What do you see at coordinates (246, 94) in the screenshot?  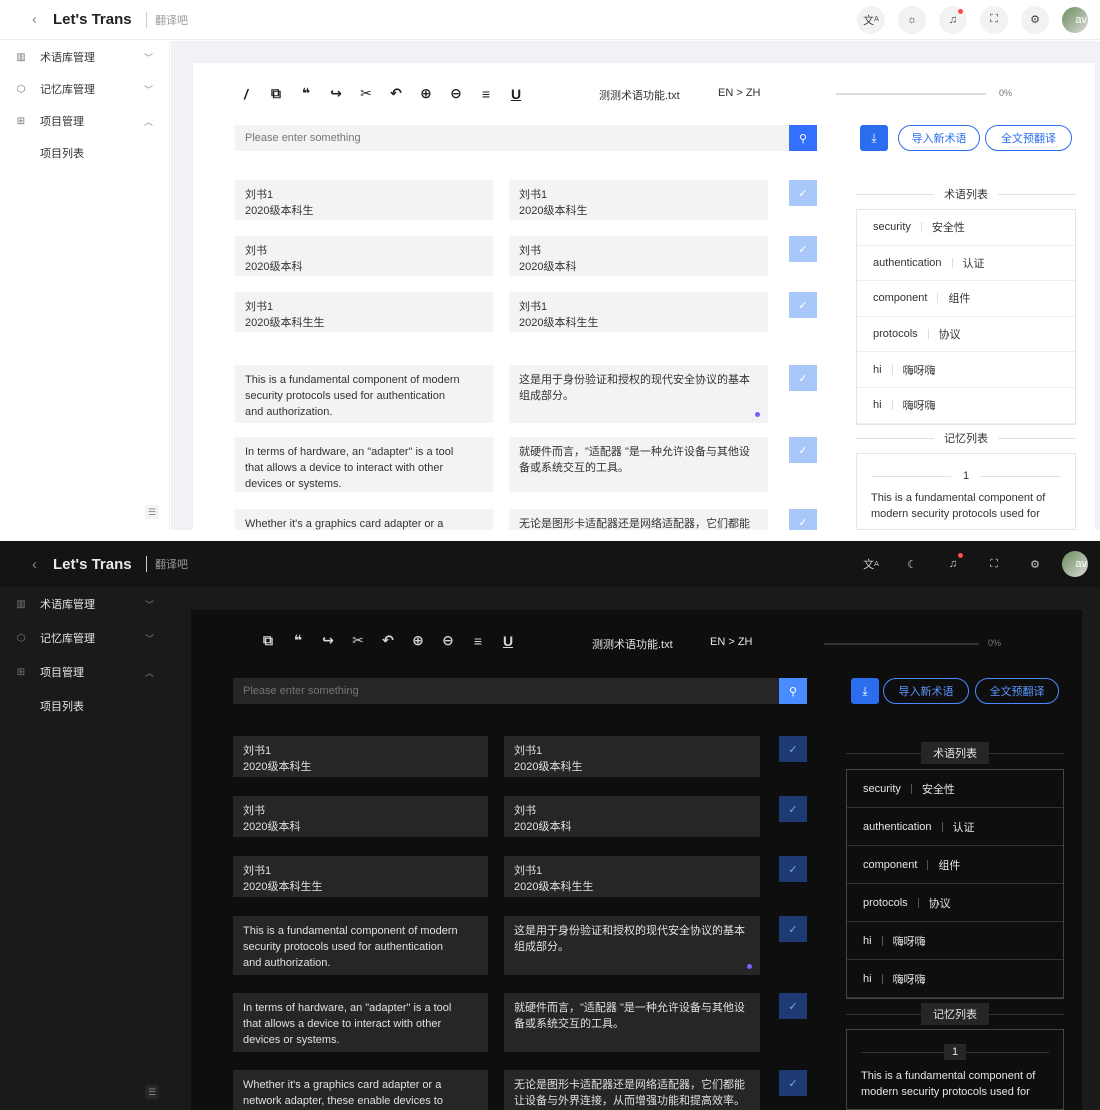 I see `italic-icon: /` at bounding box center [246, 94].